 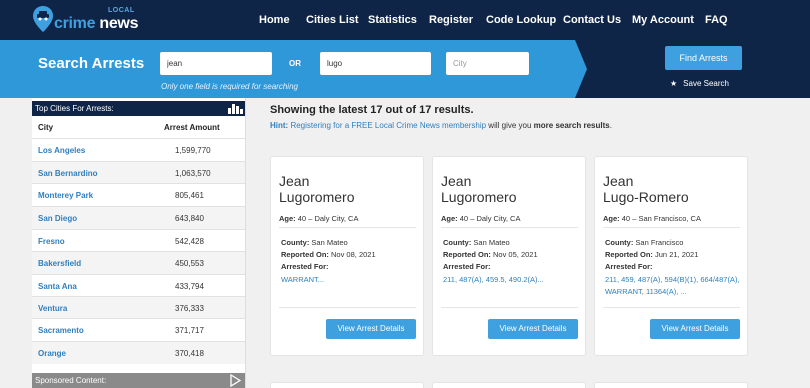 I want to click on nav-home: Home, so click(x=274, y=20).